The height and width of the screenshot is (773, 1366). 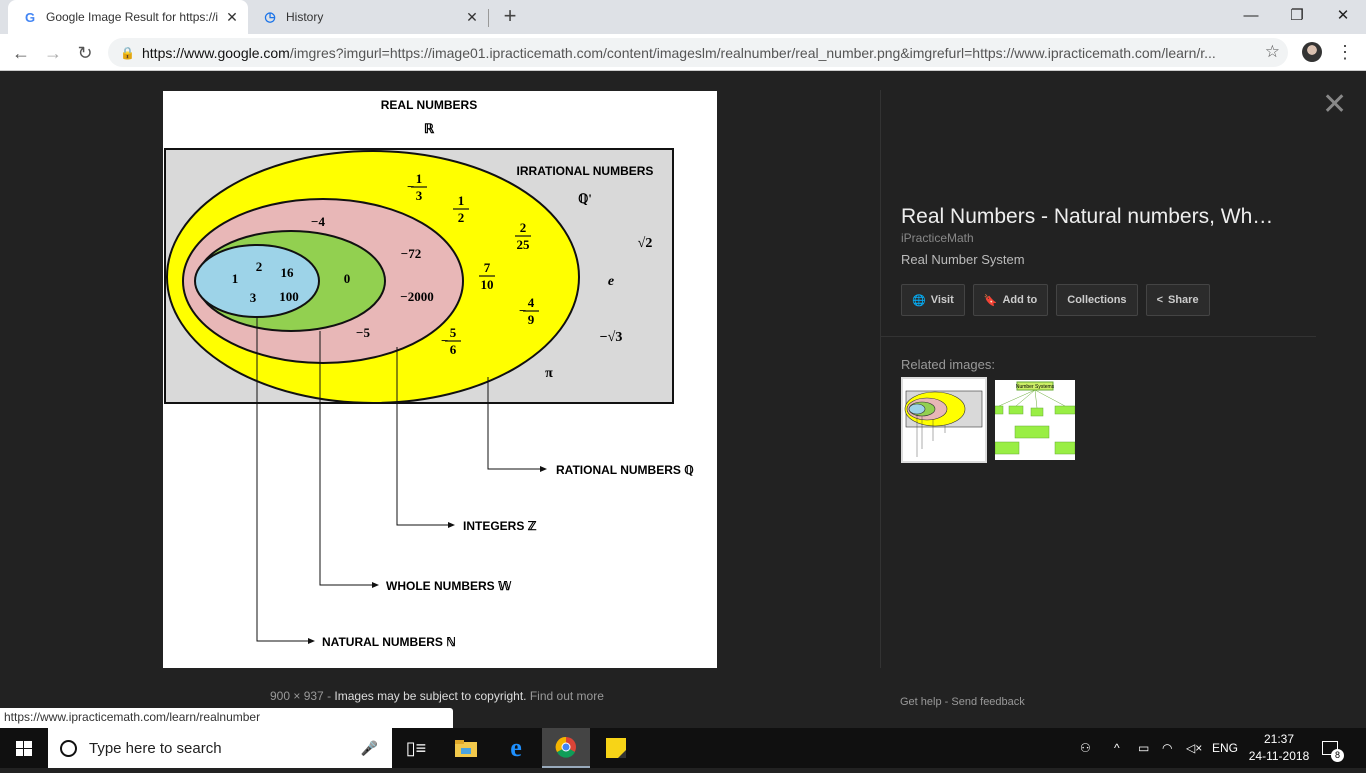 What do you see at coordinates (53, 53) in the screenshot?
I see `forward-arrow-icon: →` at bounding box center [53, 53].